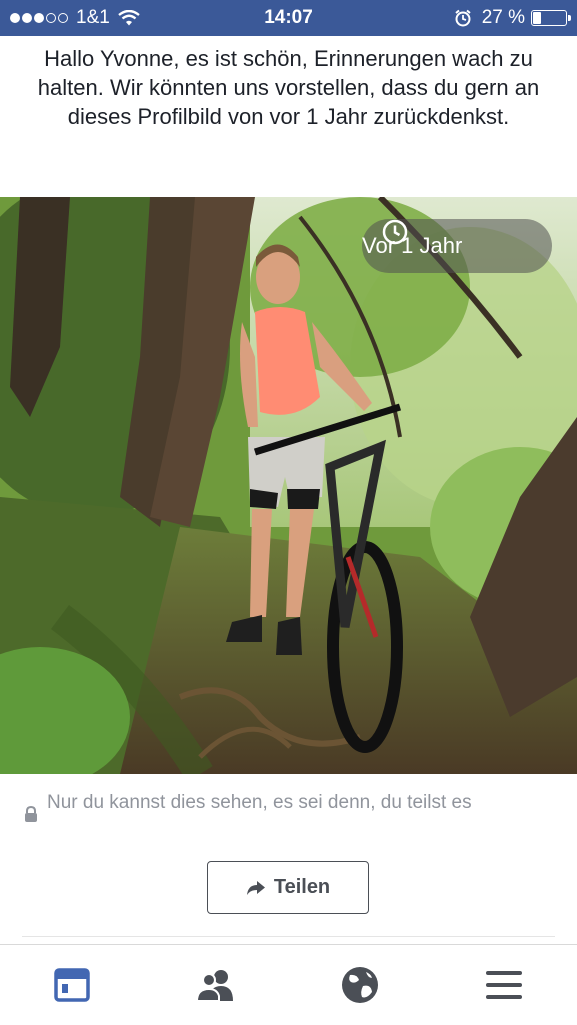  I want to click on share-button: Teilen, so click(288, 887).